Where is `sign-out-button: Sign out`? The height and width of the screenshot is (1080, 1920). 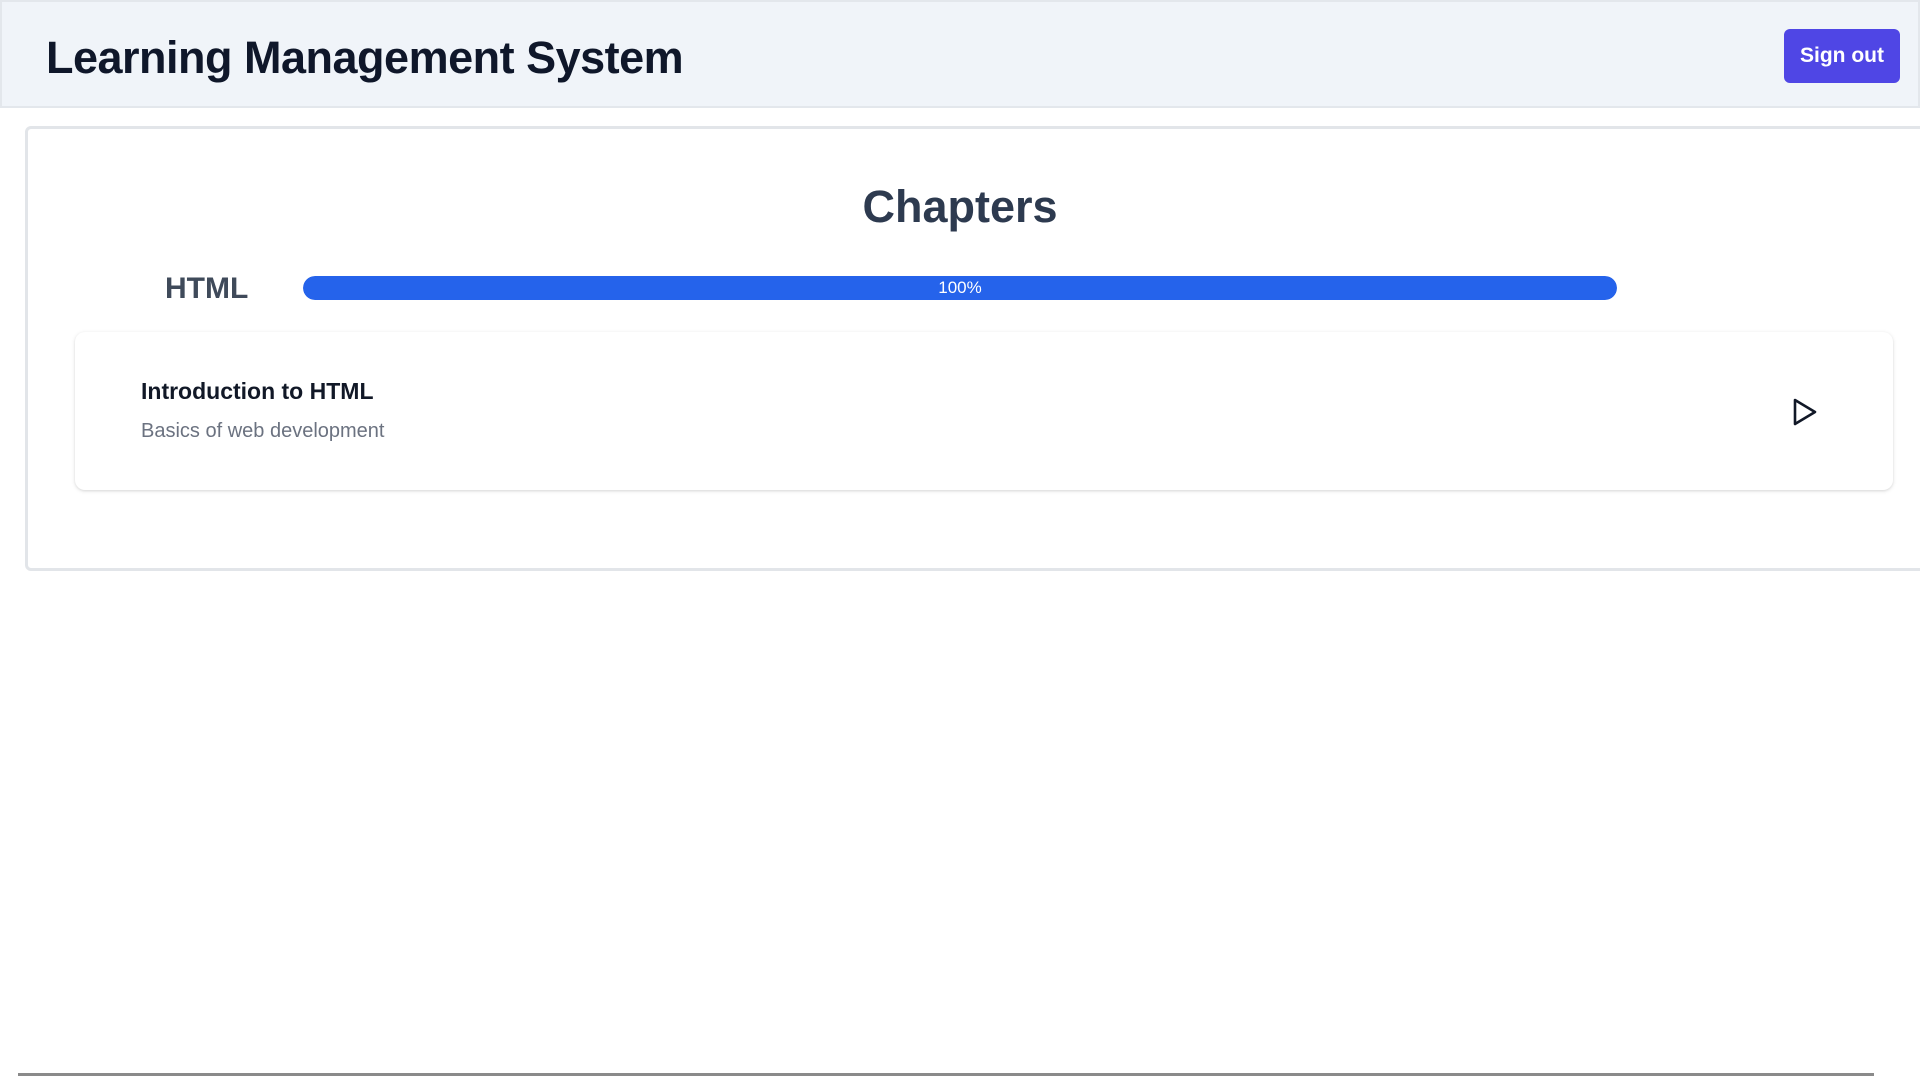
sign-out-button: Sign out is located at coordinates (1842, 56).